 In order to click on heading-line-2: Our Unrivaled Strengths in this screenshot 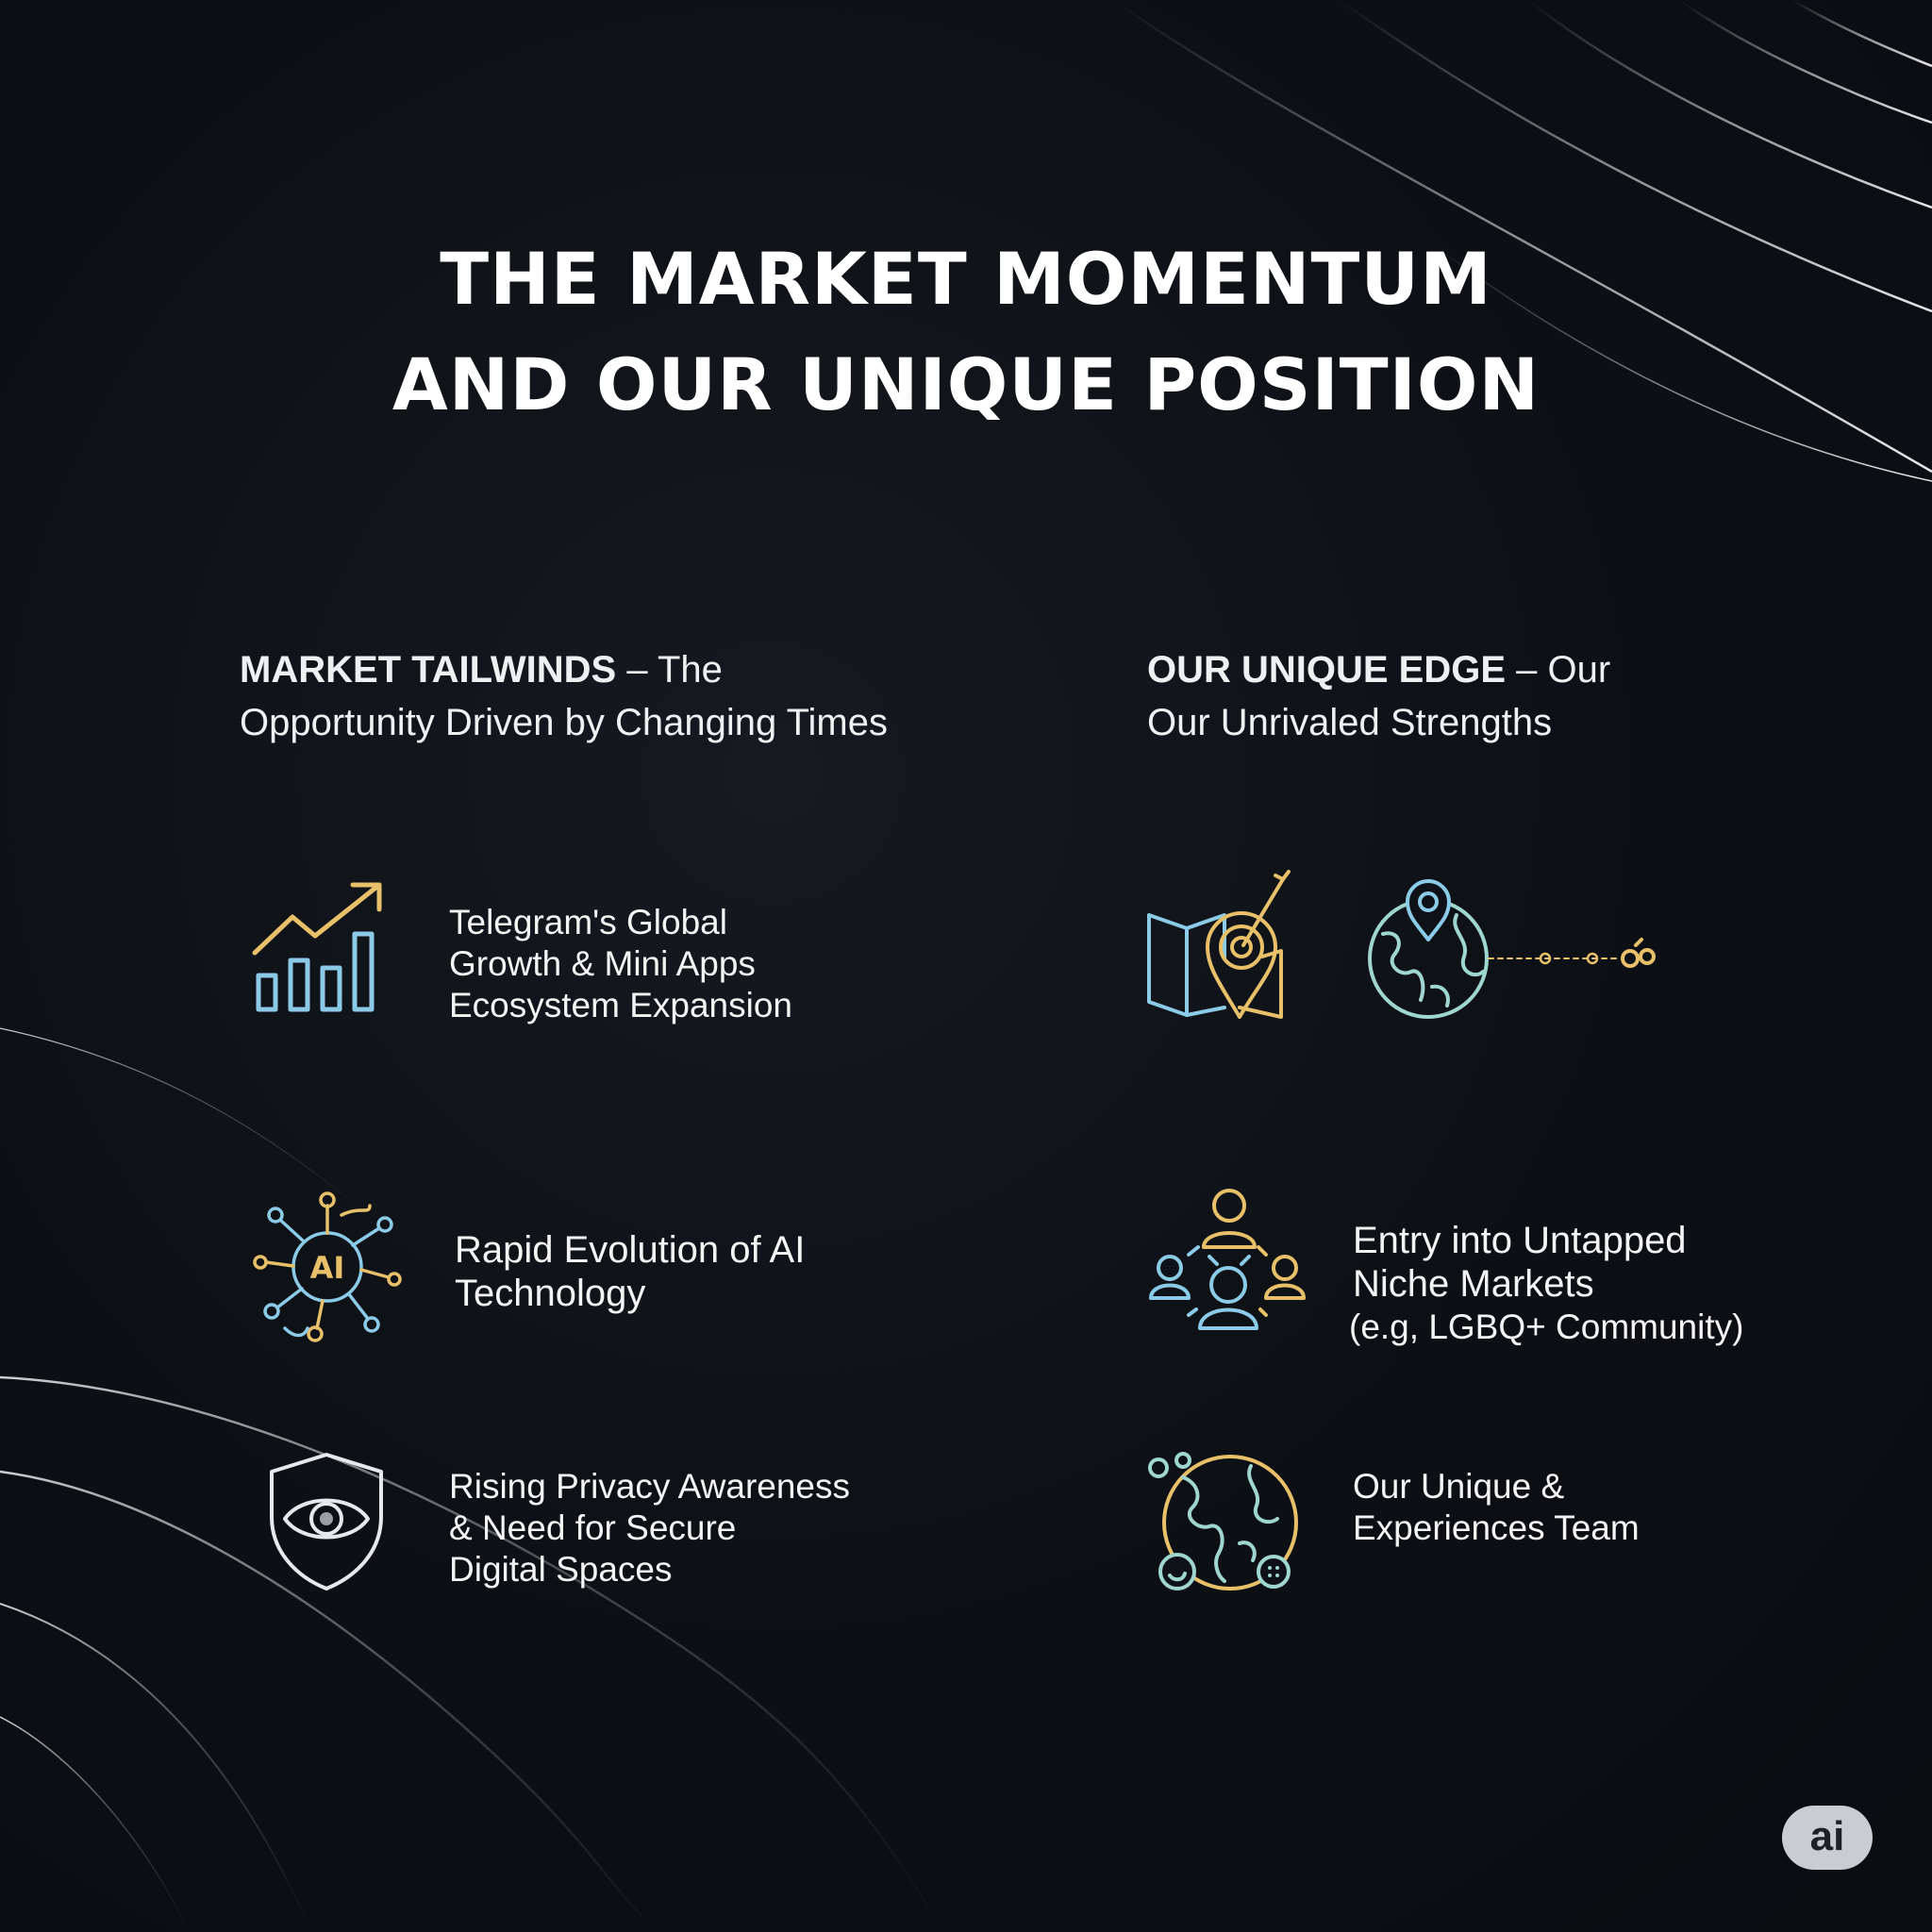, I will do `click(1350, 723)`.